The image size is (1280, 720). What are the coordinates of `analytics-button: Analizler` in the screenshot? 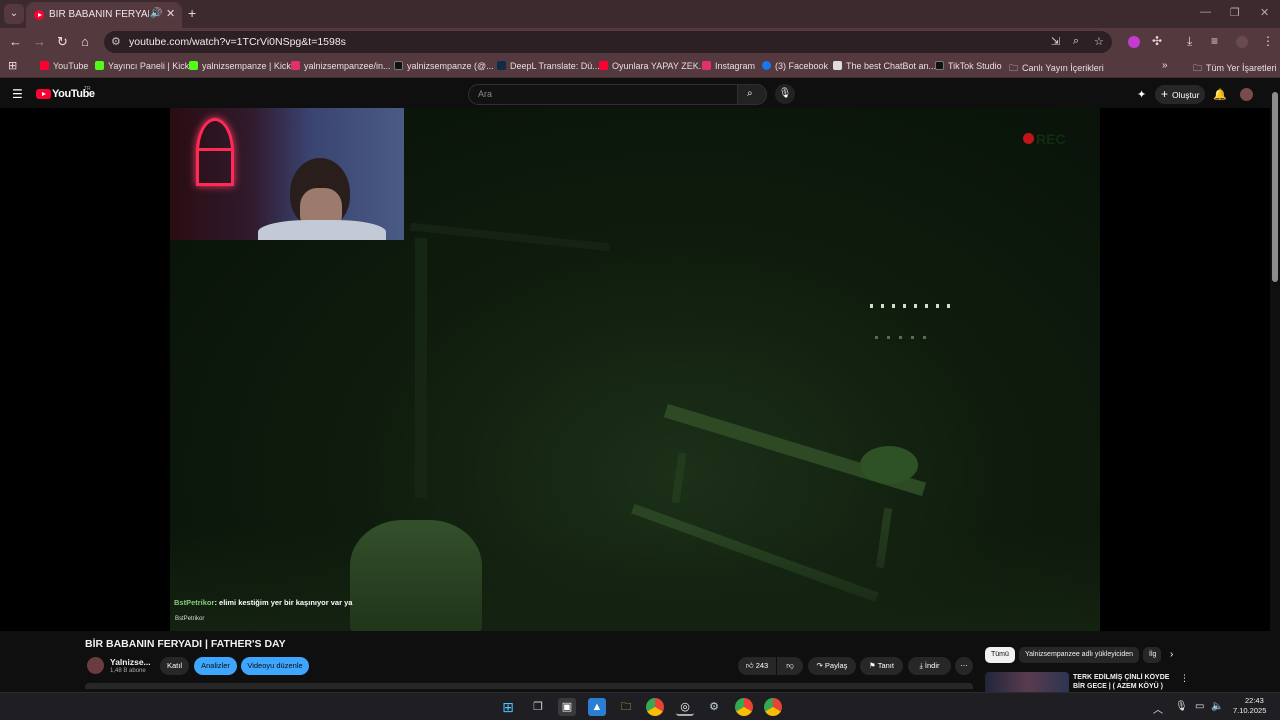 It's located at (215, 666).